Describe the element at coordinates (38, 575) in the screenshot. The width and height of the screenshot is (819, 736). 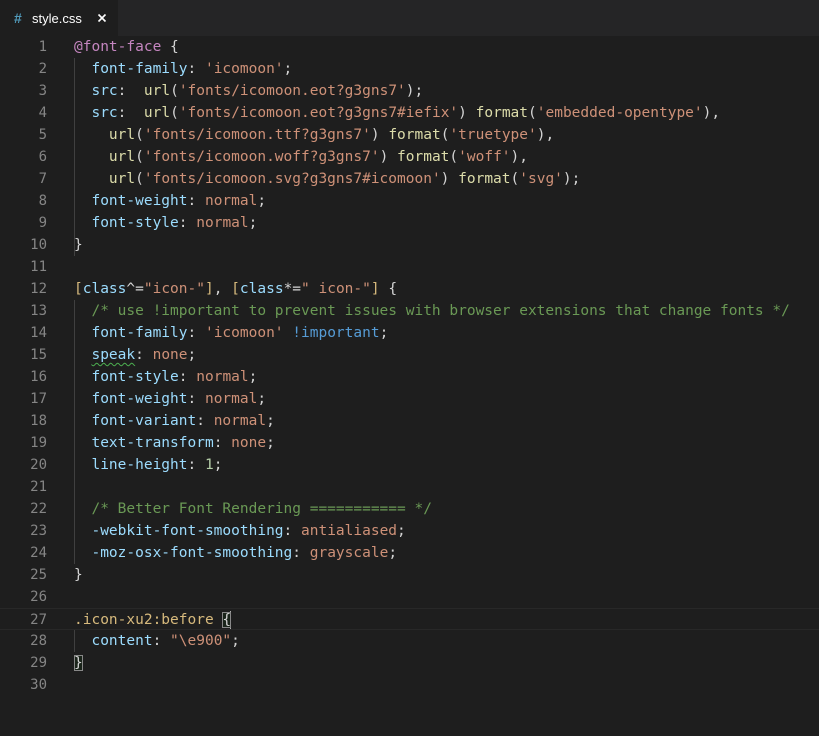
I see `line-number: 25` at that location.